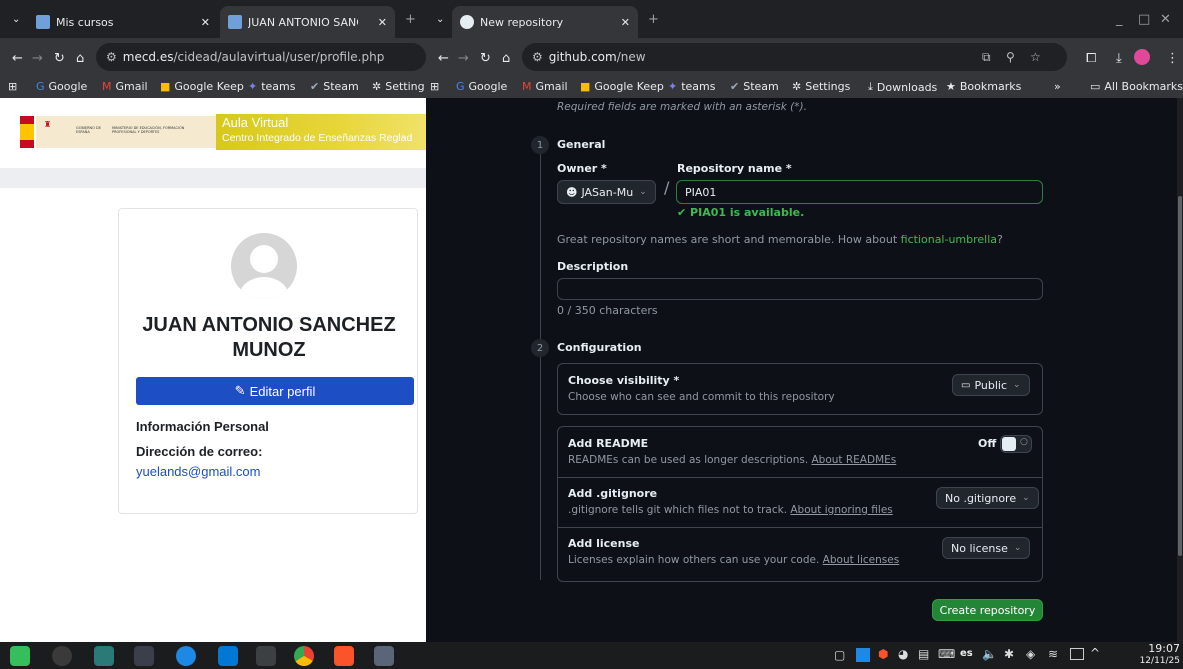  Describe the element at coordinates (1119, 58) in the screenshot. I see `download-icon: ⤓` at that location.